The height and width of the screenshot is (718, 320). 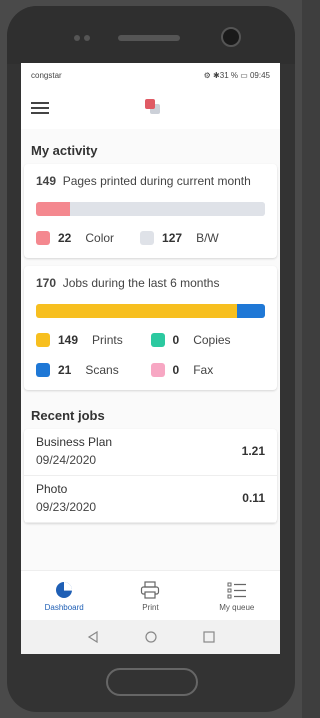 I want to click on job-name: Business Plan, so click(x=74, y=442).